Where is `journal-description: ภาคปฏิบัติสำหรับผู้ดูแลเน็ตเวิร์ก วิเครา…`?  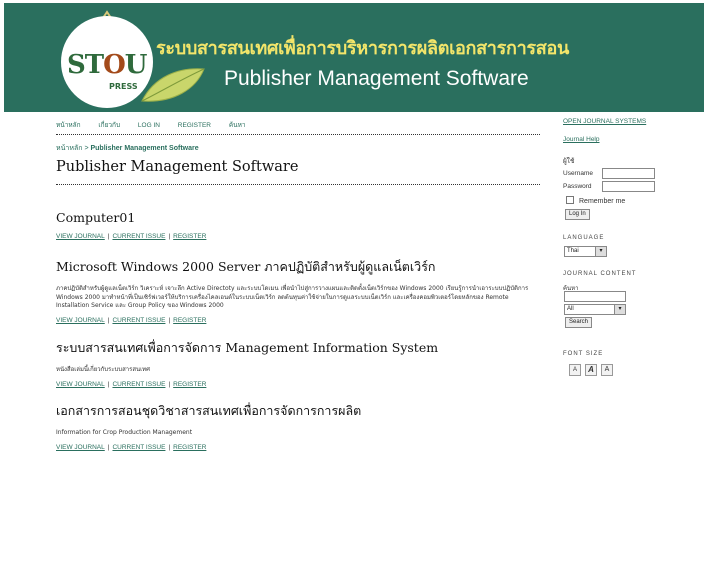
journal-description: ภาคปฏิบัติสำหรับผู้ดูแลเน็ตเวิร์ก วิเครา… is located at coordinates (292, 297).